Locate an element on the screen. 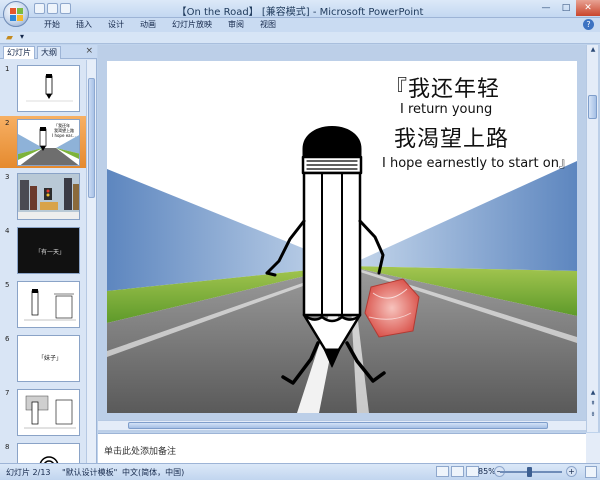 The image size is (600, 480). office-logo-icon is located at coordinates (16, 14).